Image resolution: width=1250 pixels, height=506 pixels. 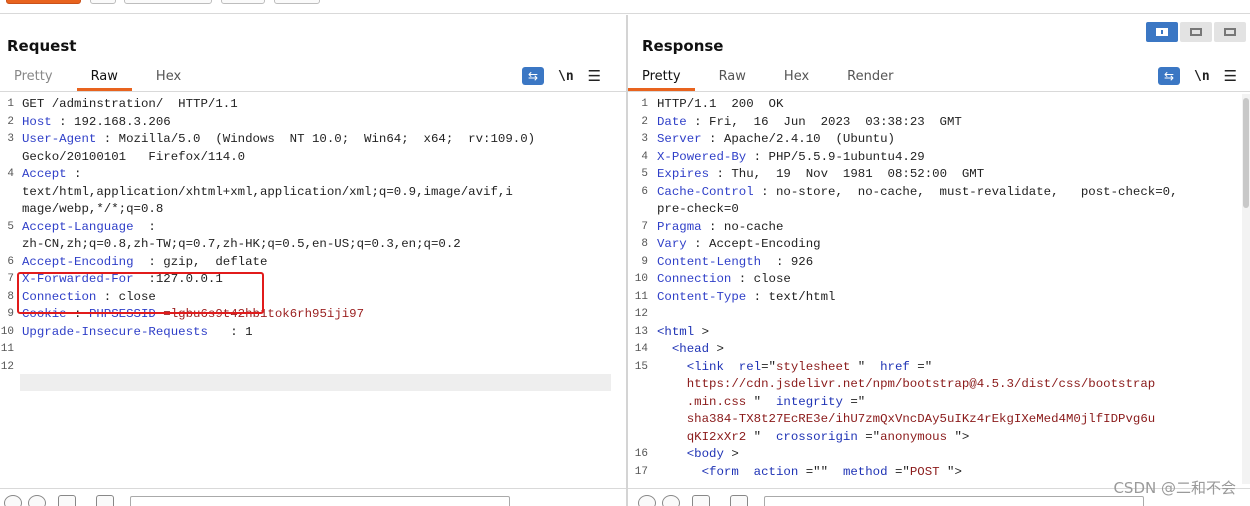 What do you see at coordinates (1246, 153) in the screenshot?
I see `scrollbar-thumb` at bounding box center [1246, 153].